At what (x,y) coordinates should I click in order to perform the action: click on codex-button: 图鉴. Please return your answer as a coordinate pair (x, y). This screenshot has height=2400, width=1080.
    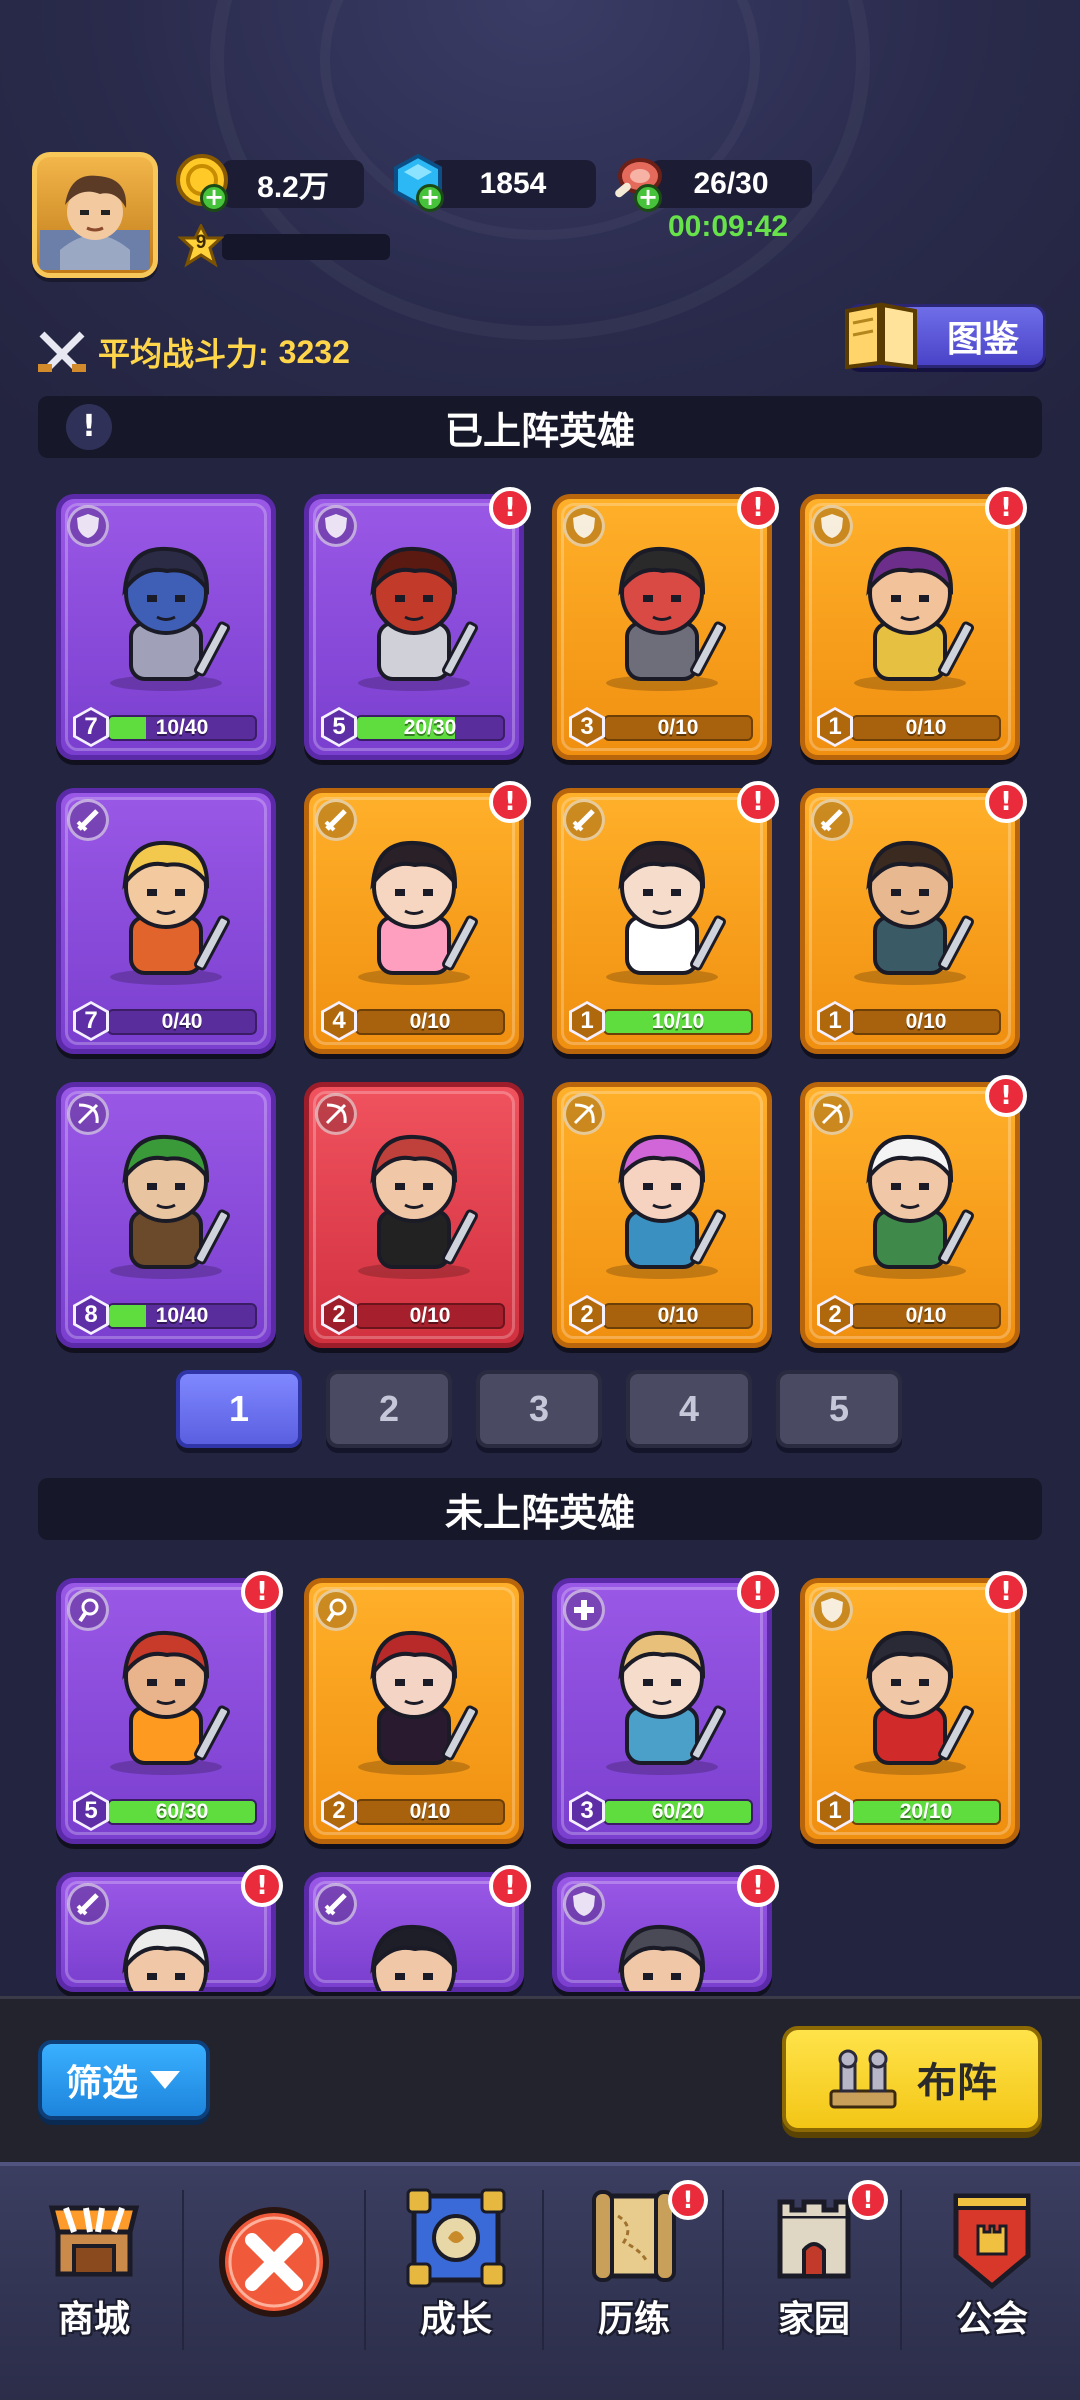
    Looking at the image, I should click on (945, 336).